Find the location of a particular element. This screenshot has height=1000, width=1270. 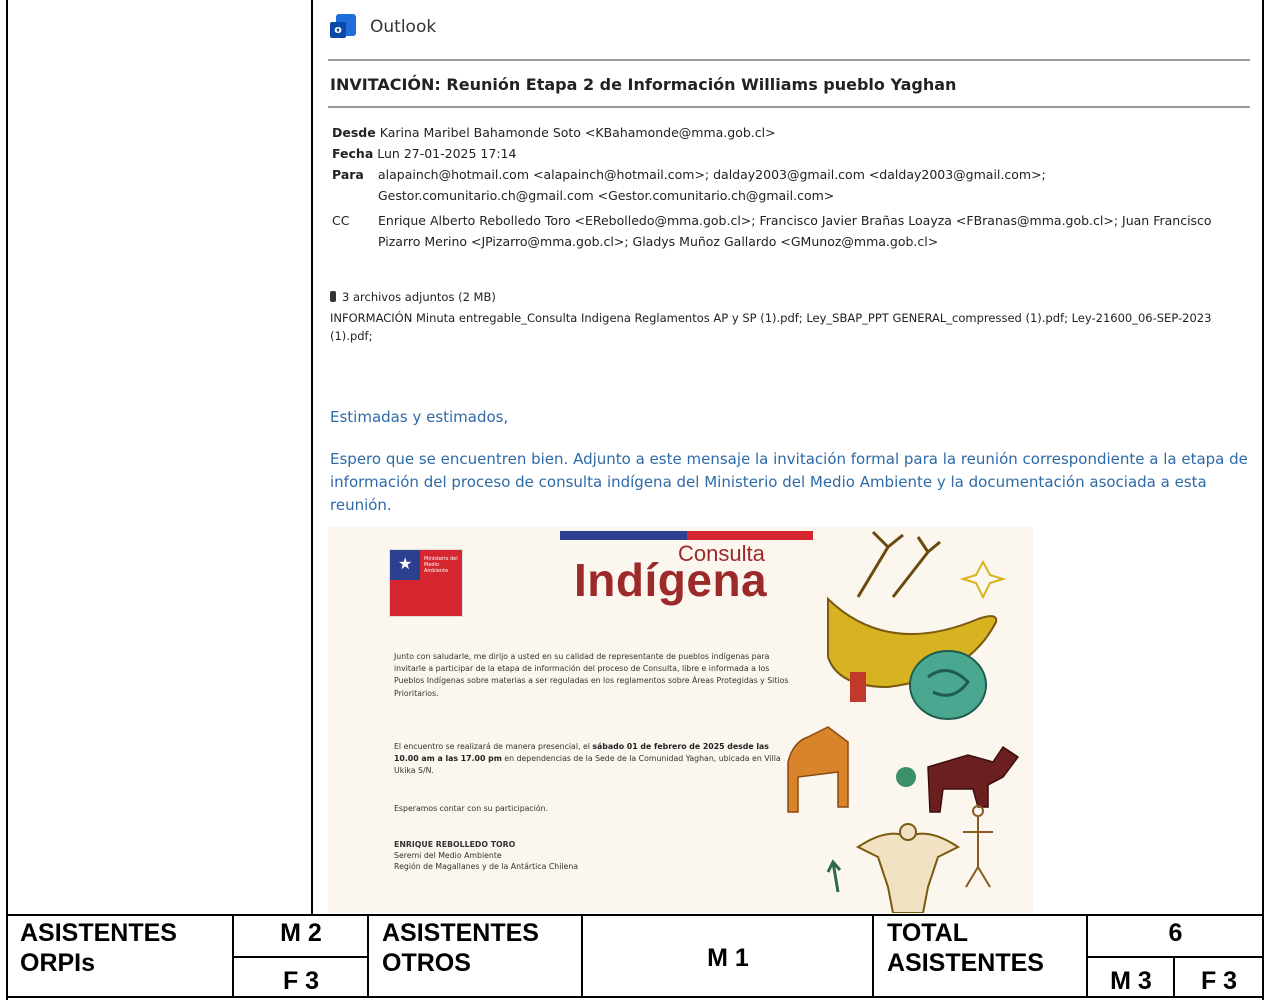

total-label: TOTAL ASISTENTES is located at coordinates (965, 948).